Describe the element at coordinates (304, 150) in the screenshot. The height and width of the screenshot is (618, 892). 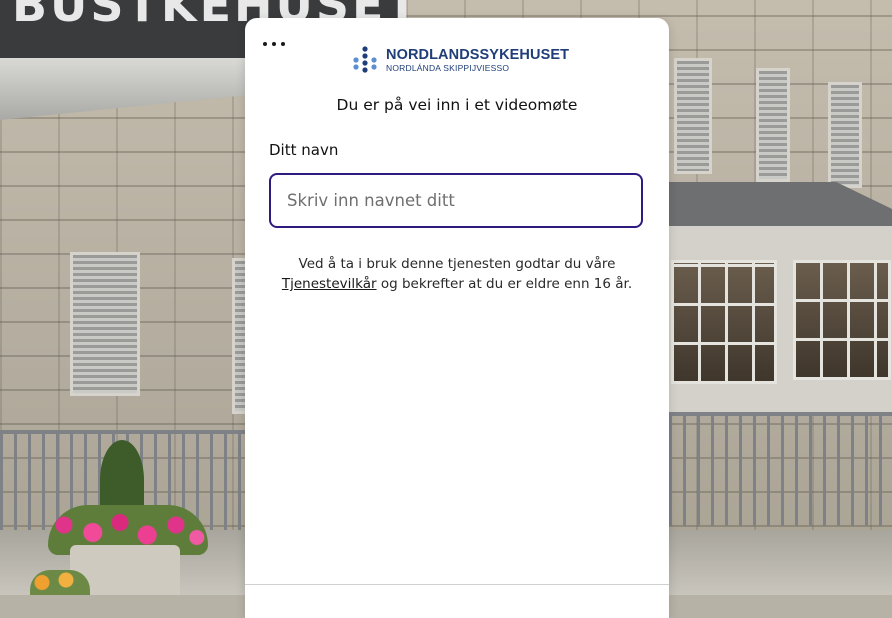
I see `name-field-label: Ditt navn` at that location.